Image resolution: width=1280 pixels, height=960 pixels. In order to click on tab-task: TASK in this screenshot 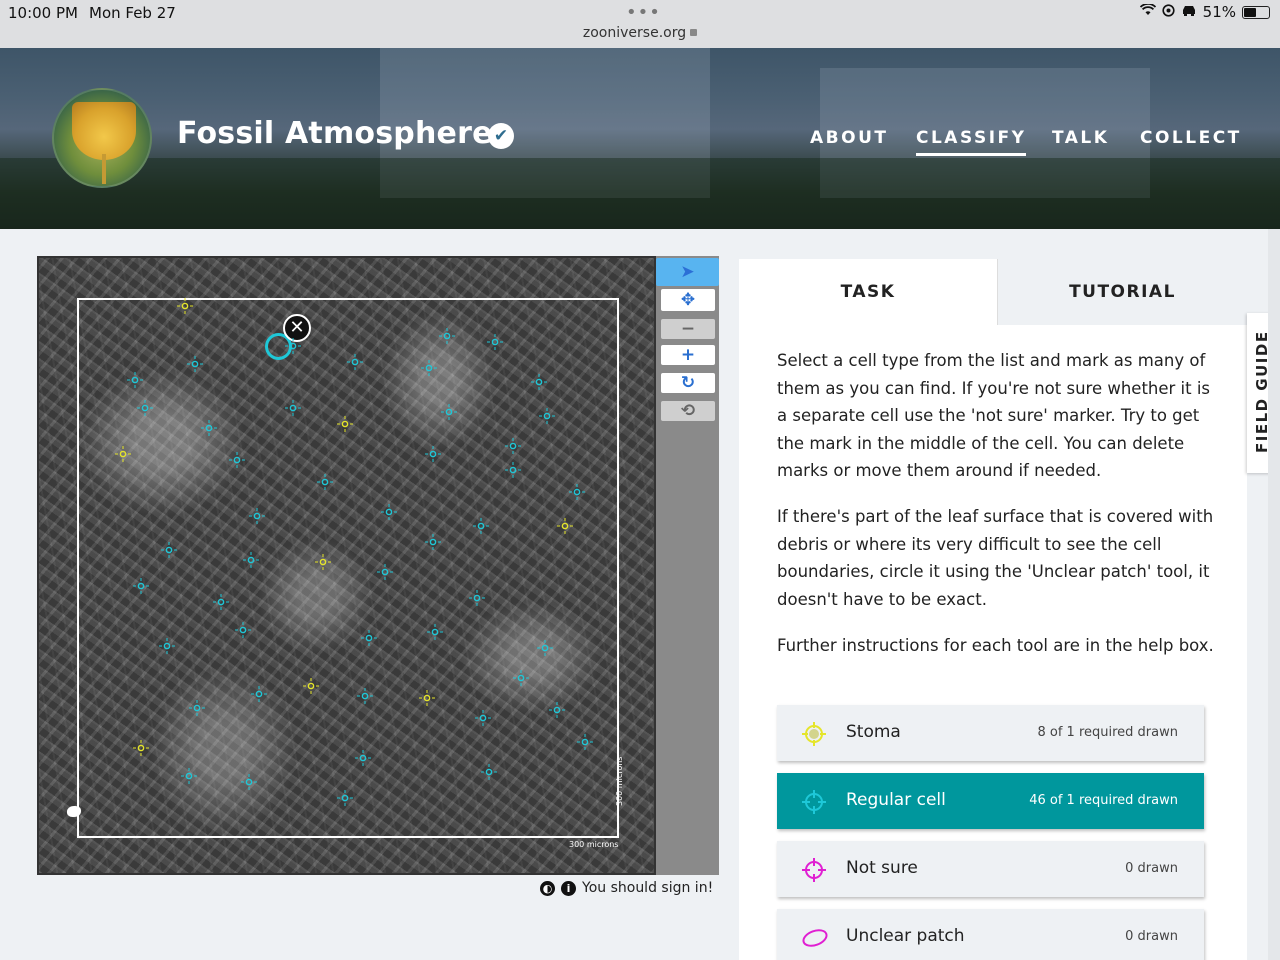, I will do `click(868, 292)`.